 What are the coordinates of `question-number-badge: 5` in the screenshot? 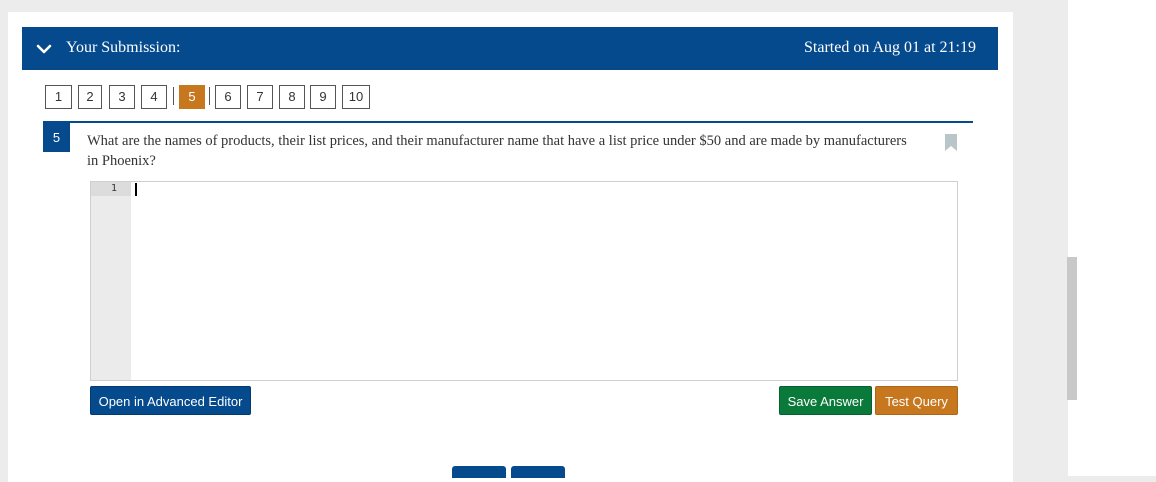 It's located at (56, 137).